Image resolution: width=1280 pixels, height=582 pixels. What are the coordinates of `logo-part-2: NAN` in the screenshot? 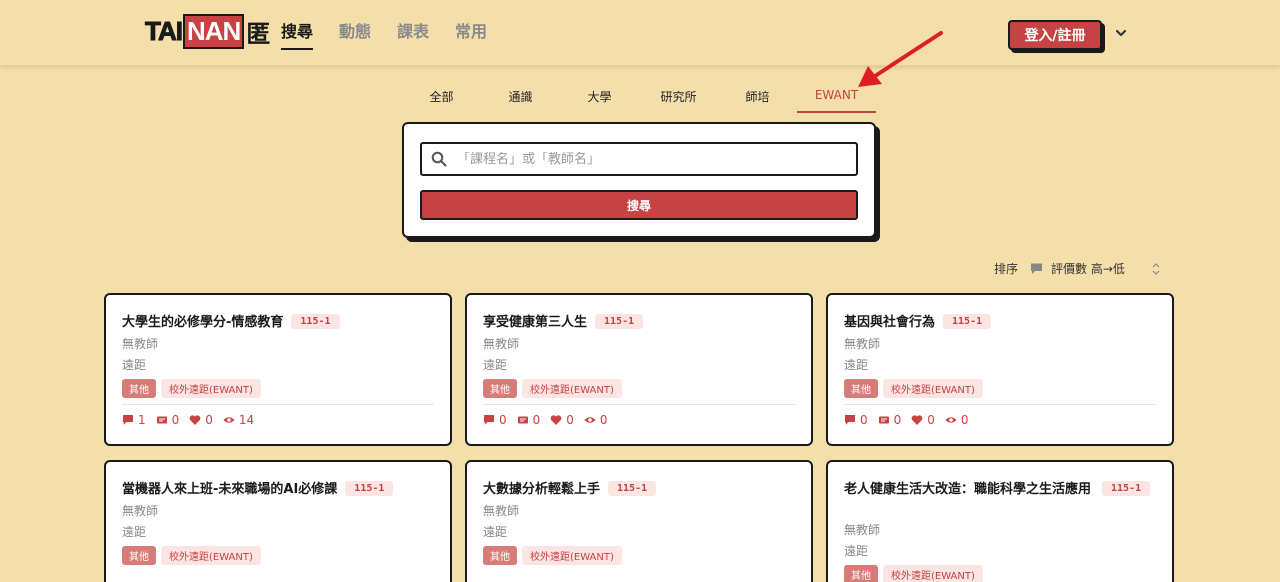 It's located at (213, 31).